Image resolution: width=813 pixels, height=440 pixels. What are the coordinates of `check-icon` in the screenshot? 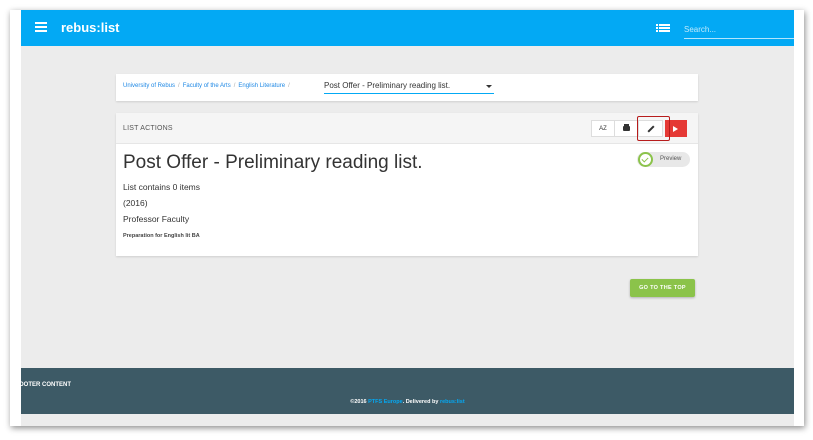 It's located at (645, 159).